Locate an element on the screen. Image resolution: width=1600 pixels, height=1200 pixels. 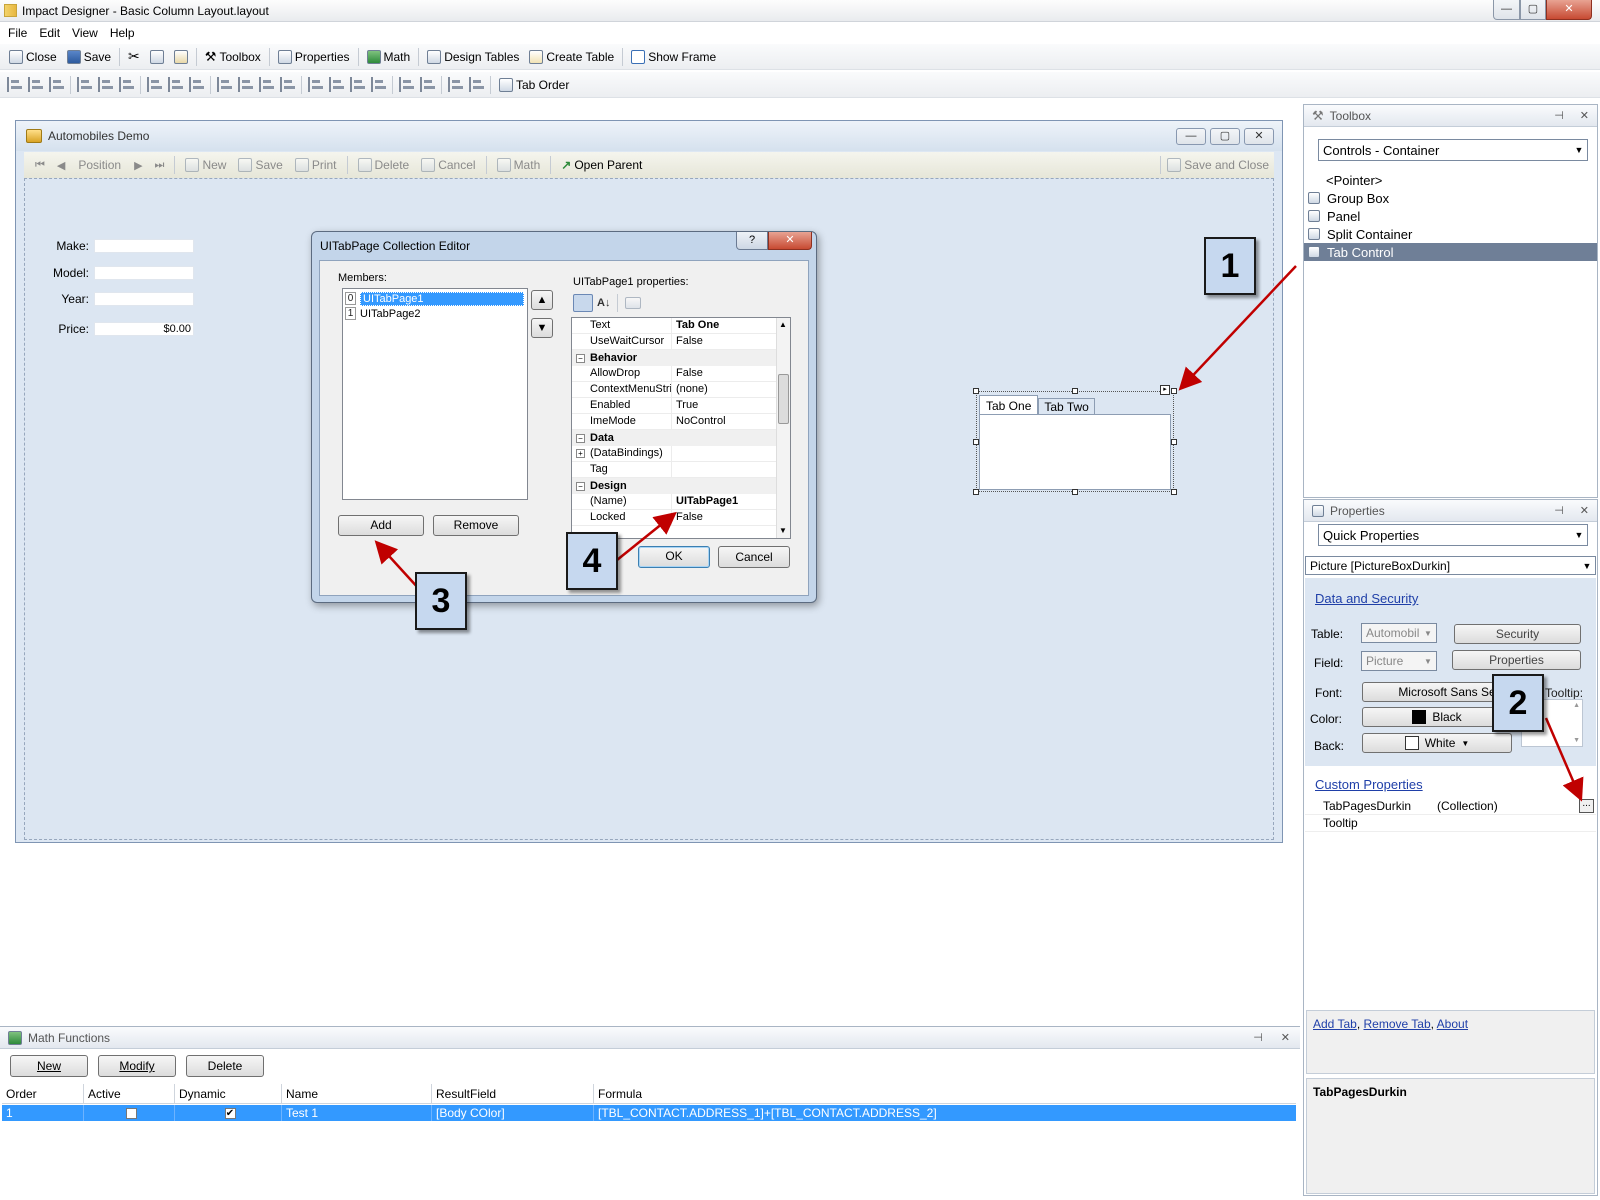
callout-2: 2 is located at coordinates (1518, 703).